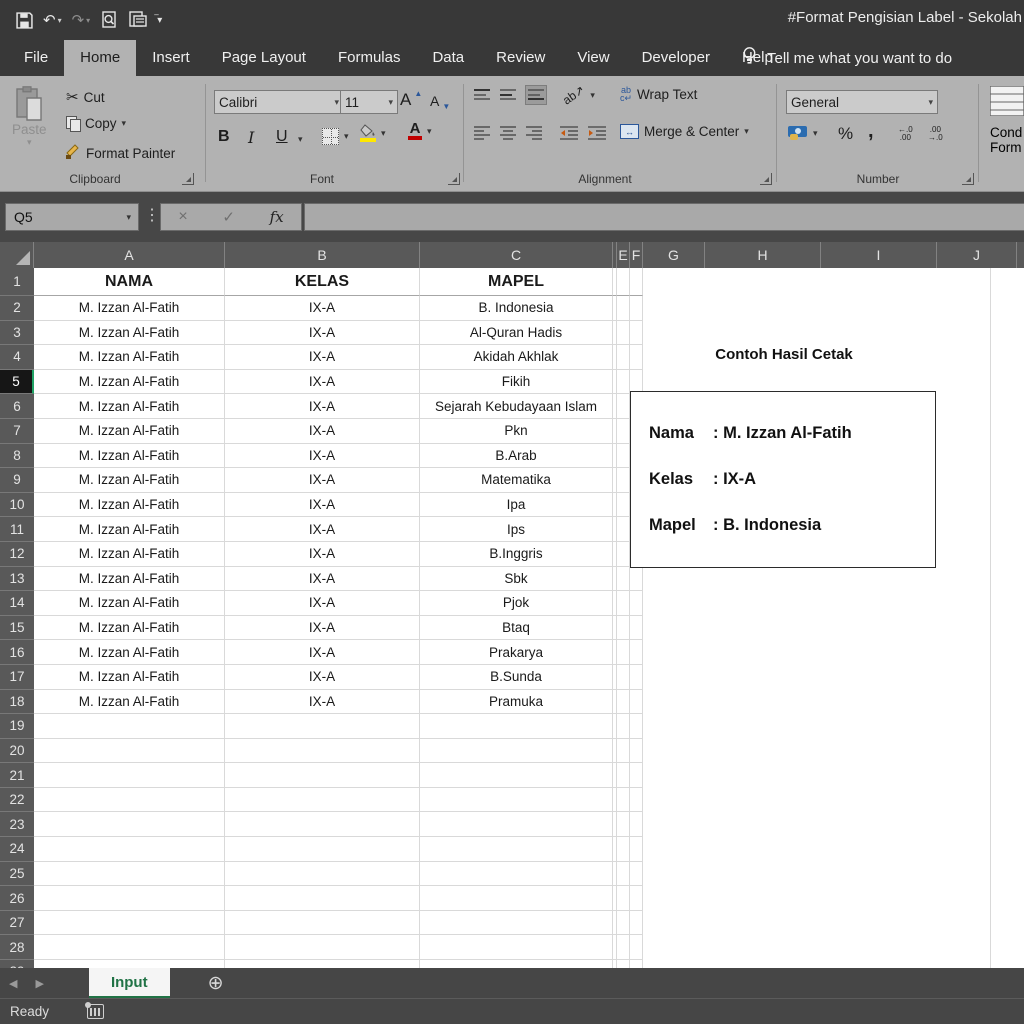 The width and height of the screenshot is (1024, 1024). What do you see at coordinates (282, 137) in the screenshot?
I see `underline-button: U` at bounding box center [282, 137].